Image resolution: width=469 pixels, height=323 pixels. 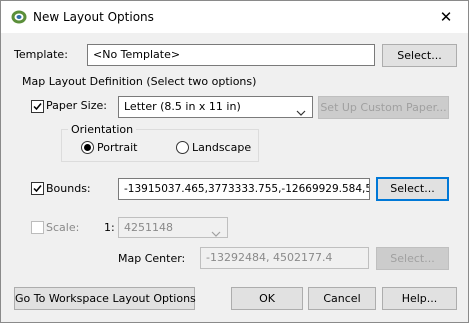 I want to click on map-center-label: Map Center:, so click(x=152, y=258).